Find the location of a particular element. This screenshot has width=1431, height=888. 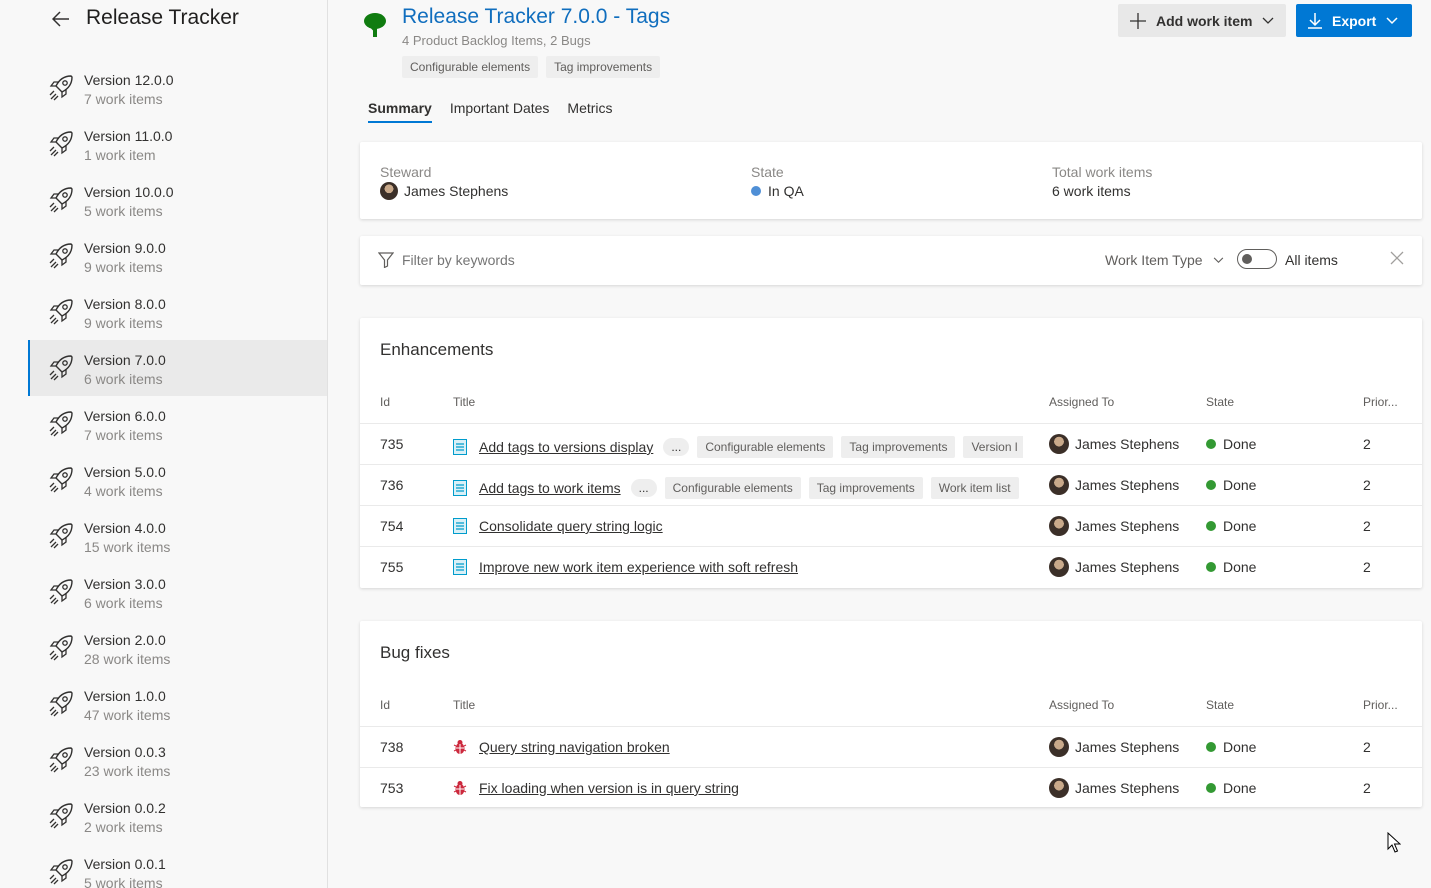

sidebar-item-text: Version 2.0.0 28 work items is located at coordinates (127, 650).